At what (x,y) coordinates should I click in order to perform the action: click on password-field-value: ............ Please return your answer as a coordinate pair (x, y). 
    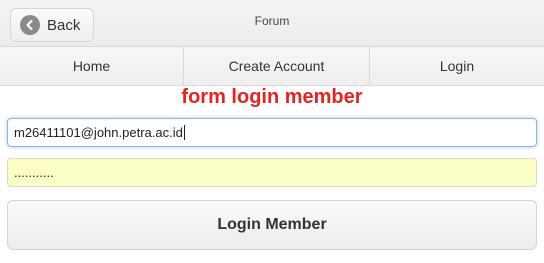
    Looking at the image, I should click on (34, 172).